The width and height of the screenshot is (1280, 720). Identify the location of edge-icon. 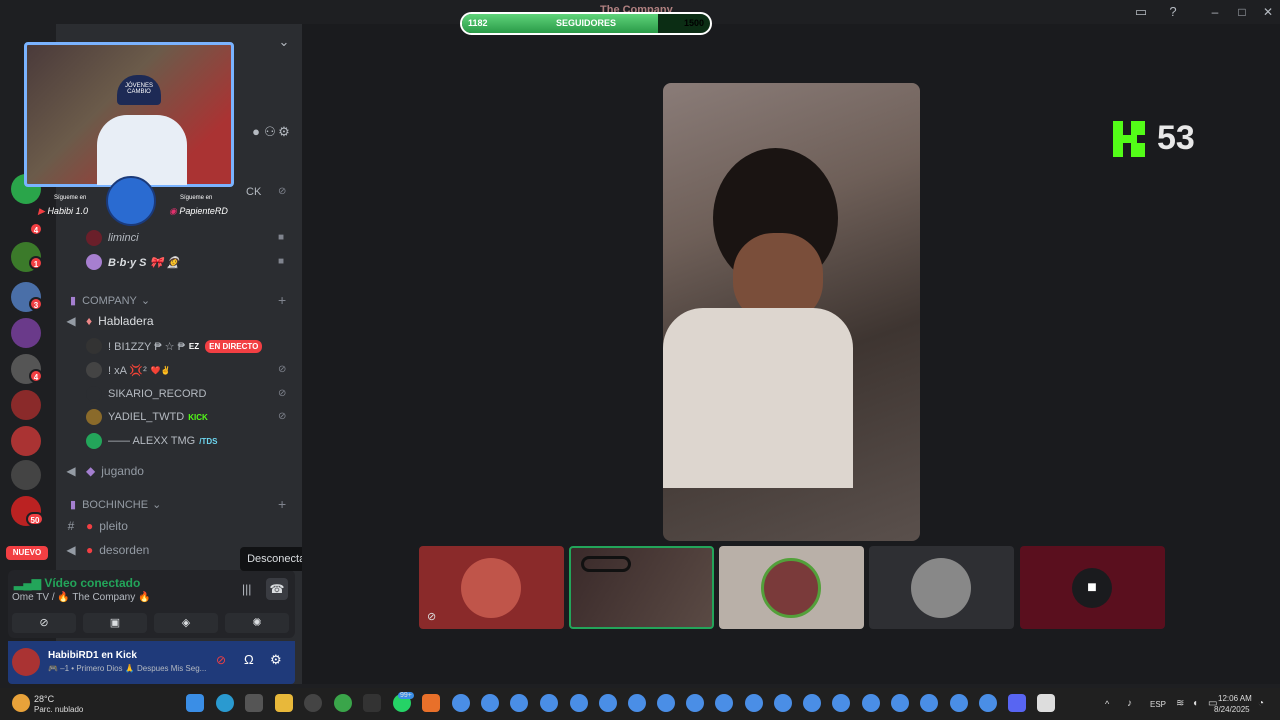
(225, 703).